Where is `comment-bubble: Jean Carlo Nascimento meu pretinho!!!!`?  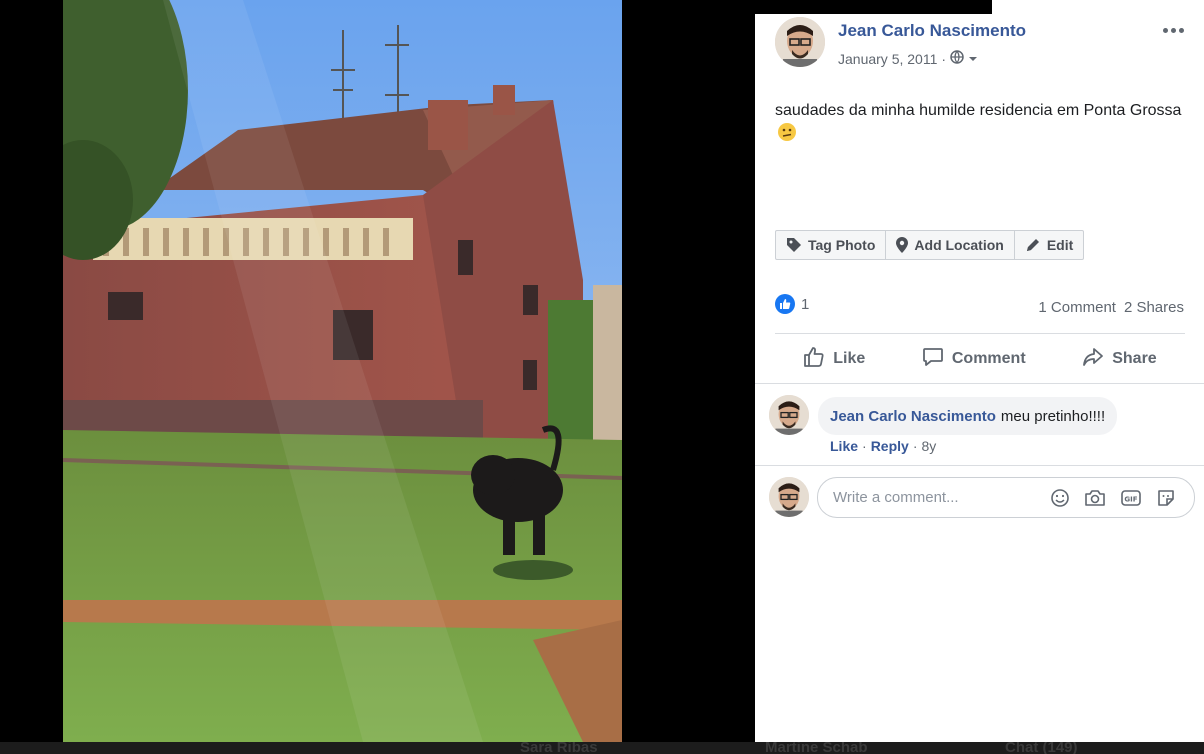 comment-bubble: Jean Carlo Nascimento meu pretinho!!!! is located at coordinates (968, 416).